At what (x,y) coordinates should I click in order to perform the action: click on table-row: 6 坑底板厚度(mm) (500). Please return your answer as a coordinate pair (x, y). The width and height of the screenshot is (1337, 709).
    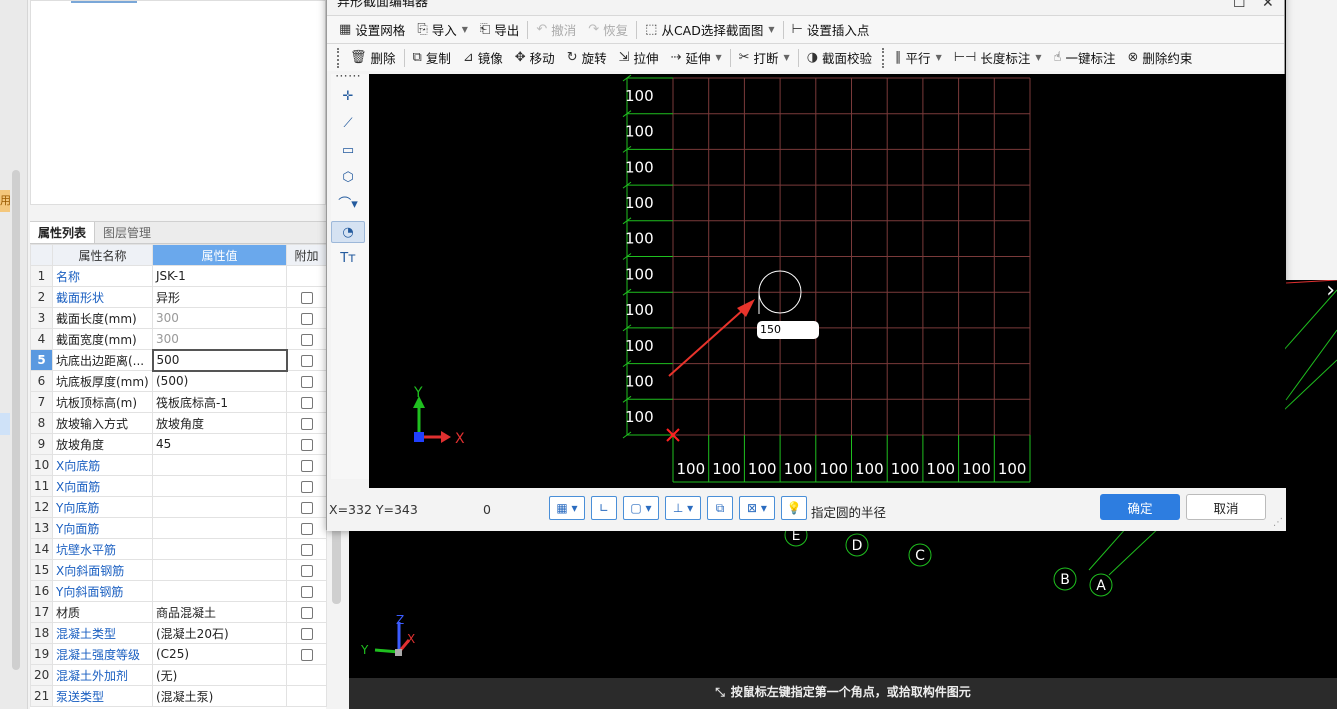
    Looking at the image, I should click on (178, 381).